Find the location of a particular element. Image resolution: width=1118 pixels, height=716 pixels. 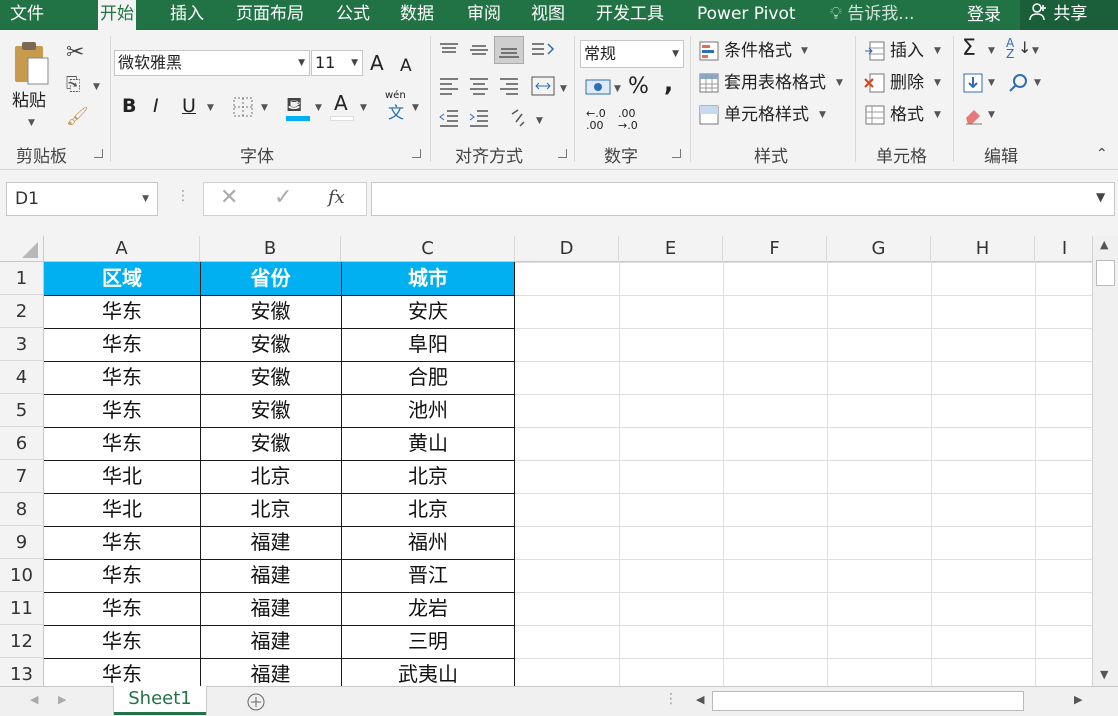

row-header-2: 2 is located at coordinates (22, 311).